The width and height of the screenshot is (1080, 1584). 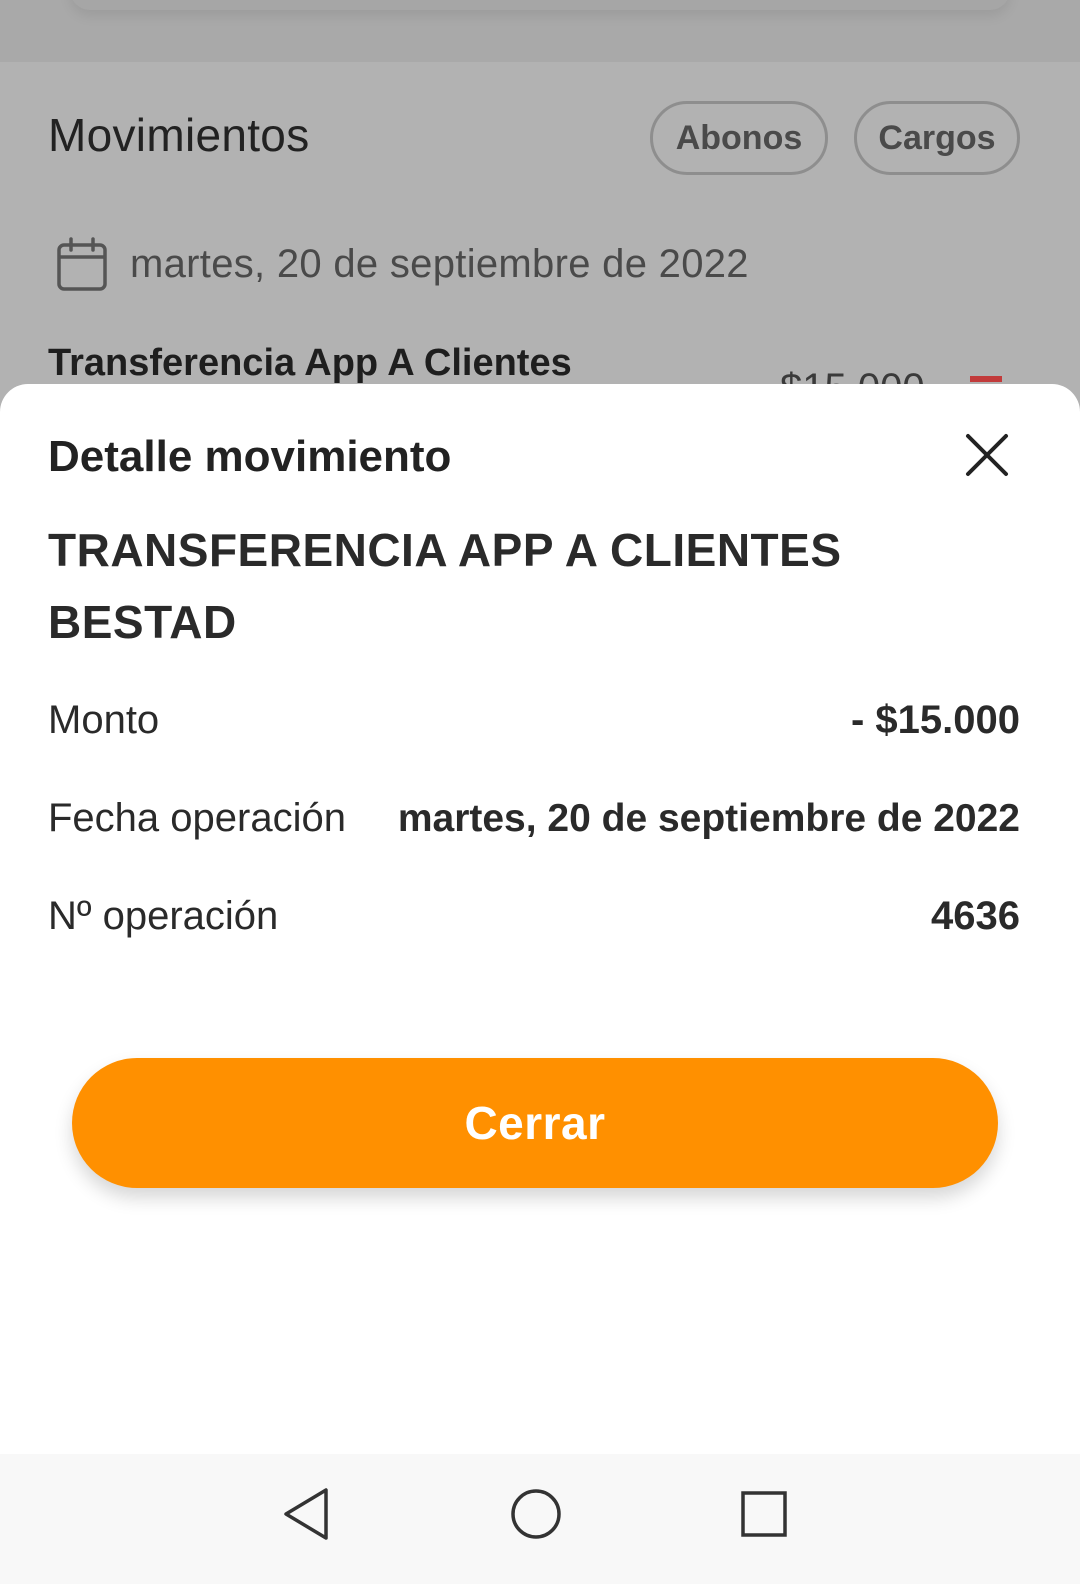 I want to click on detail-row-amount: Monto - $15.000, so click(x=534, y=720).